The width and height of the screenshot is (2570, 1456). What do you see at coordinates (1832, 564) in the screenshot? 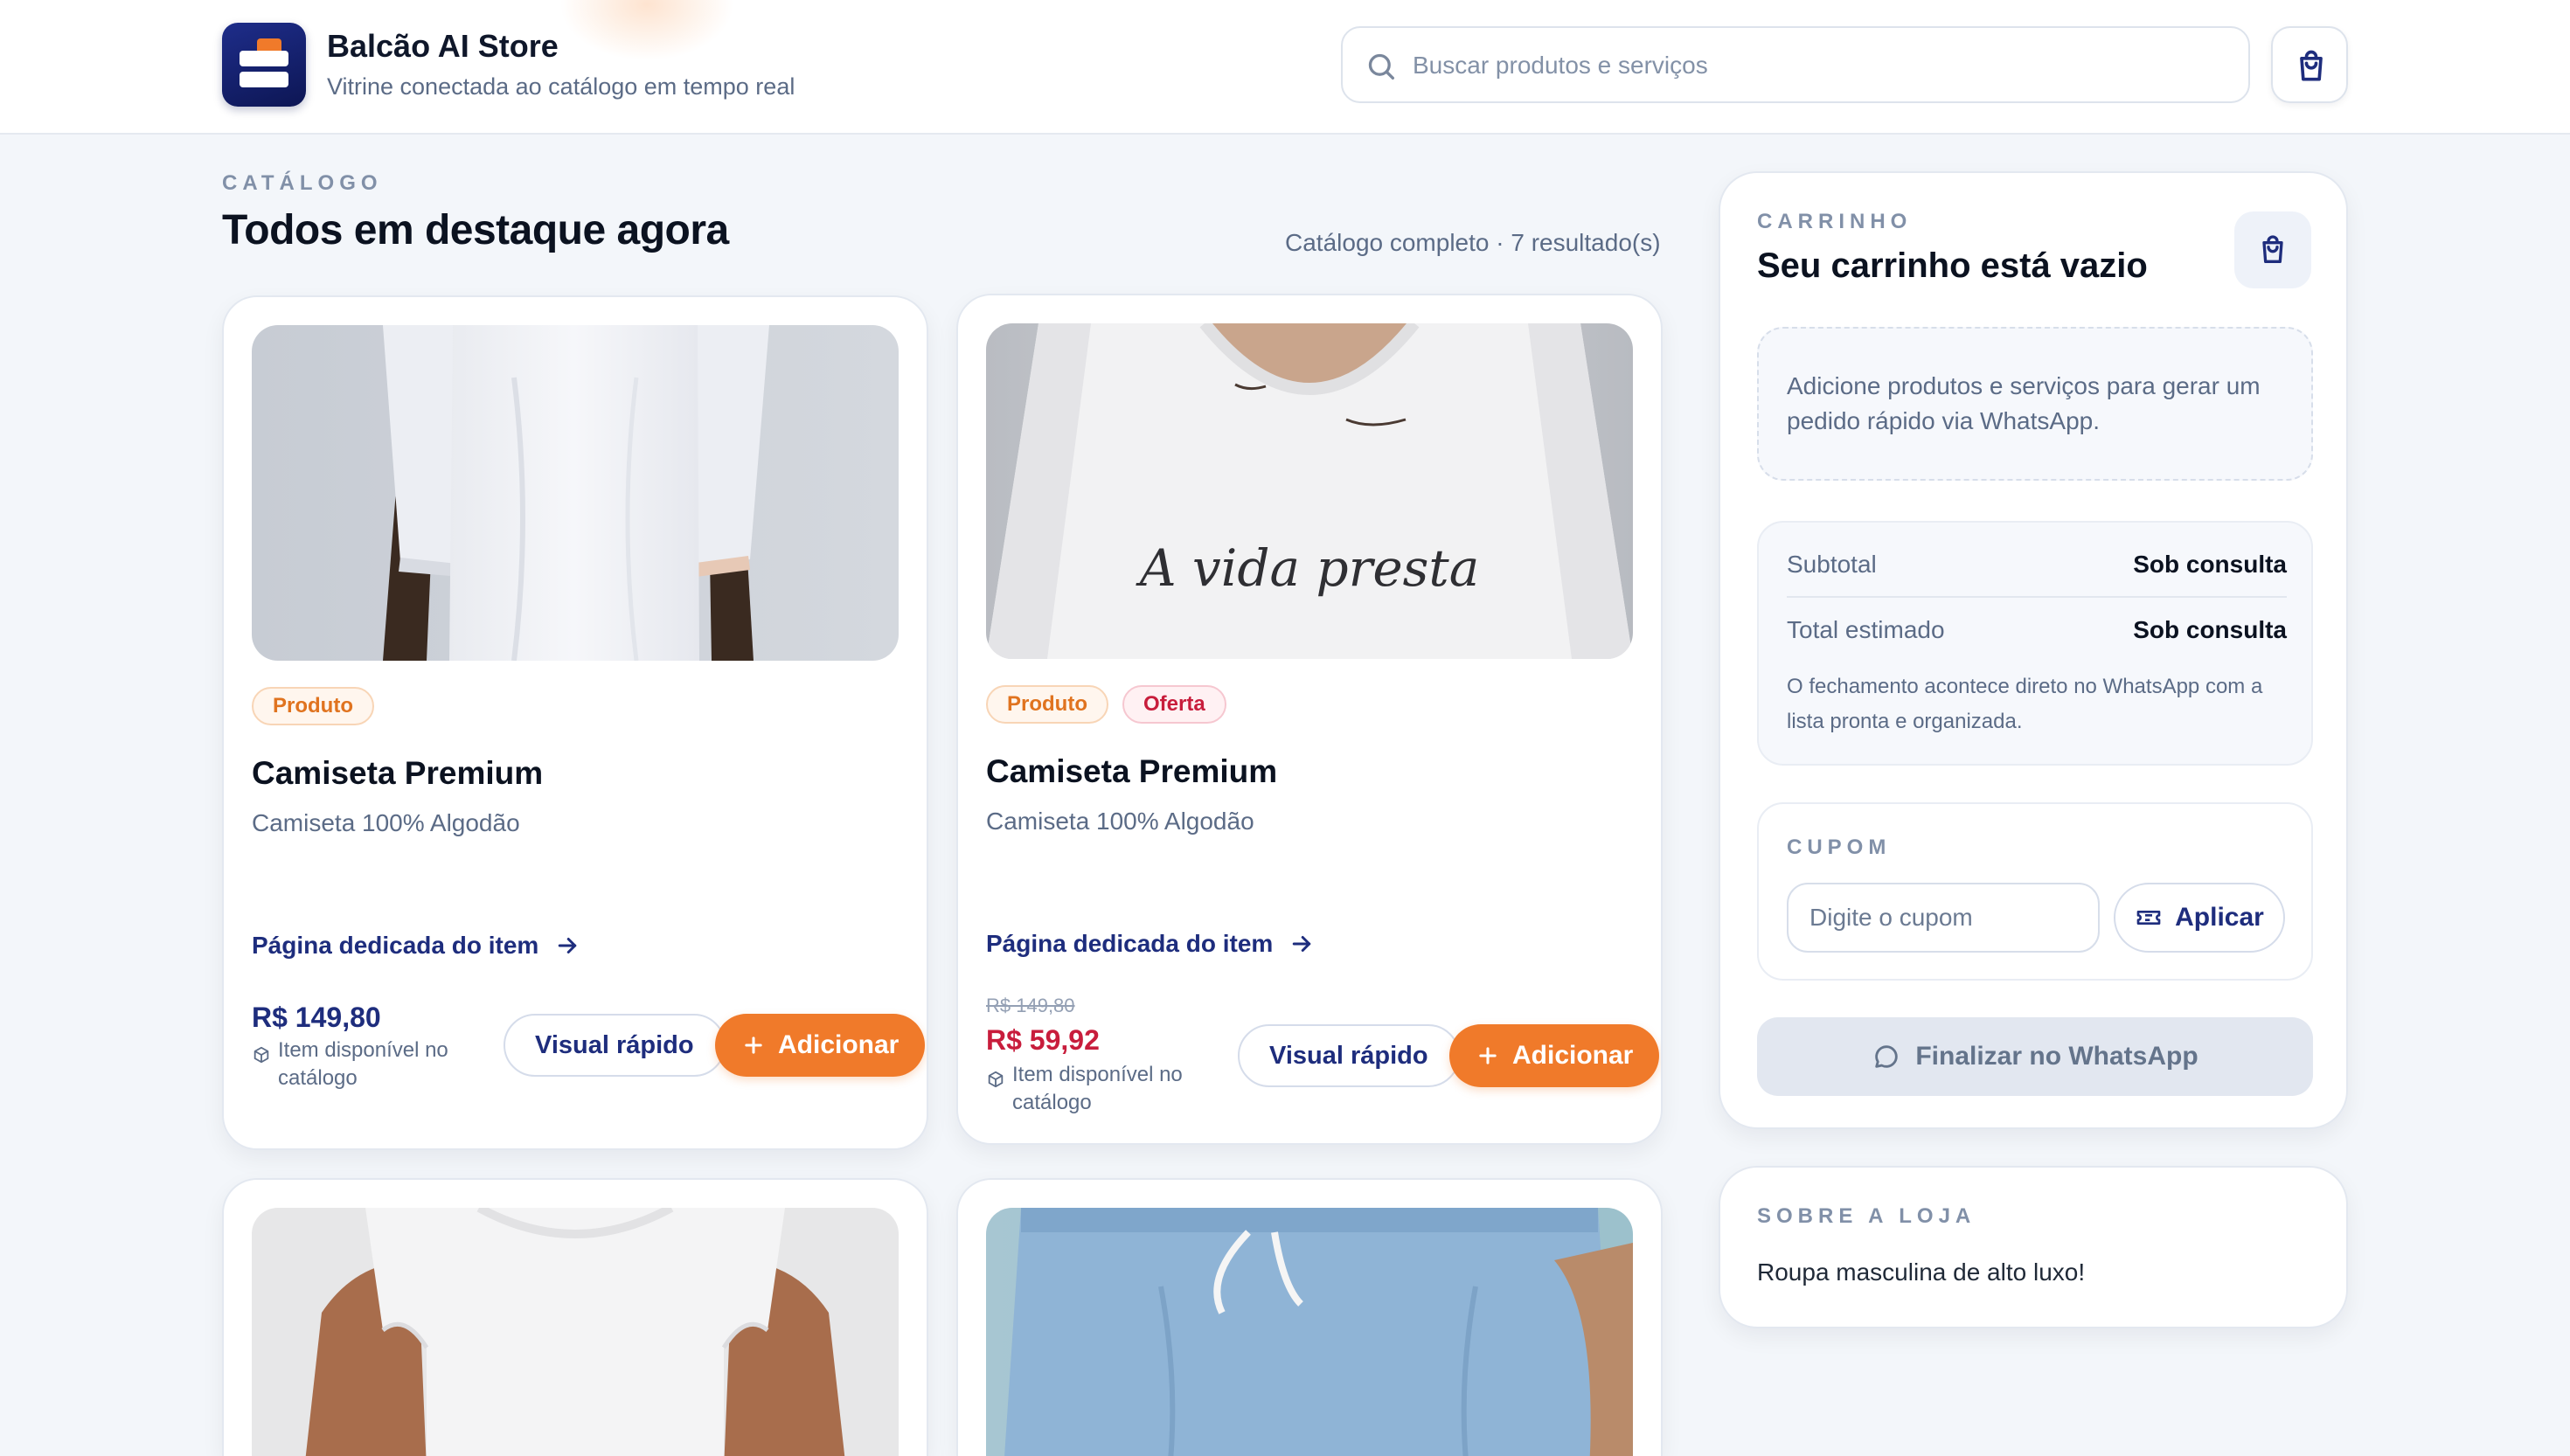
I see `subtotal-label: Subtotal` at bounding box center [1832, 564].